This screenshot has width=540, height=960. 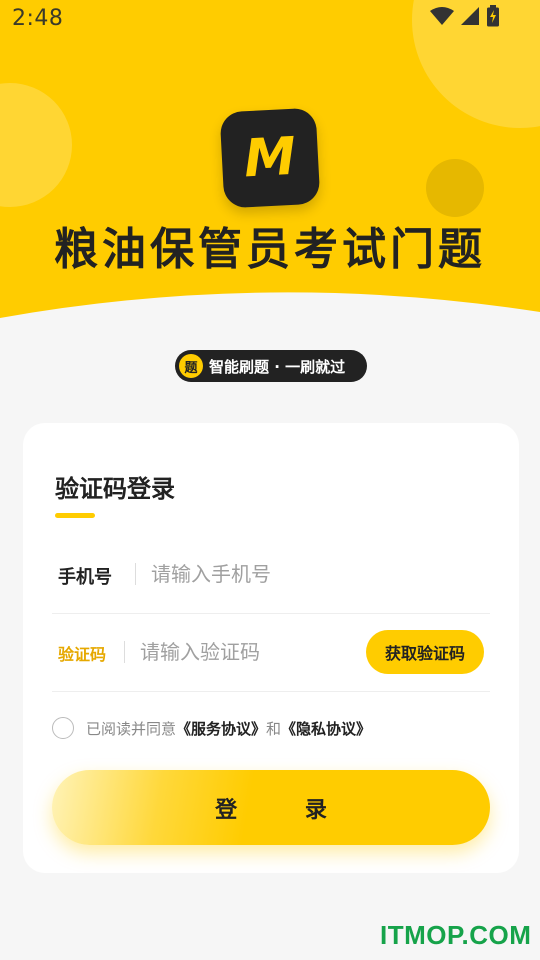 What do you see at coordinates (493, 18) in the screenshot?
I see `battery-charging-icon` at bounding box center [493, 18].